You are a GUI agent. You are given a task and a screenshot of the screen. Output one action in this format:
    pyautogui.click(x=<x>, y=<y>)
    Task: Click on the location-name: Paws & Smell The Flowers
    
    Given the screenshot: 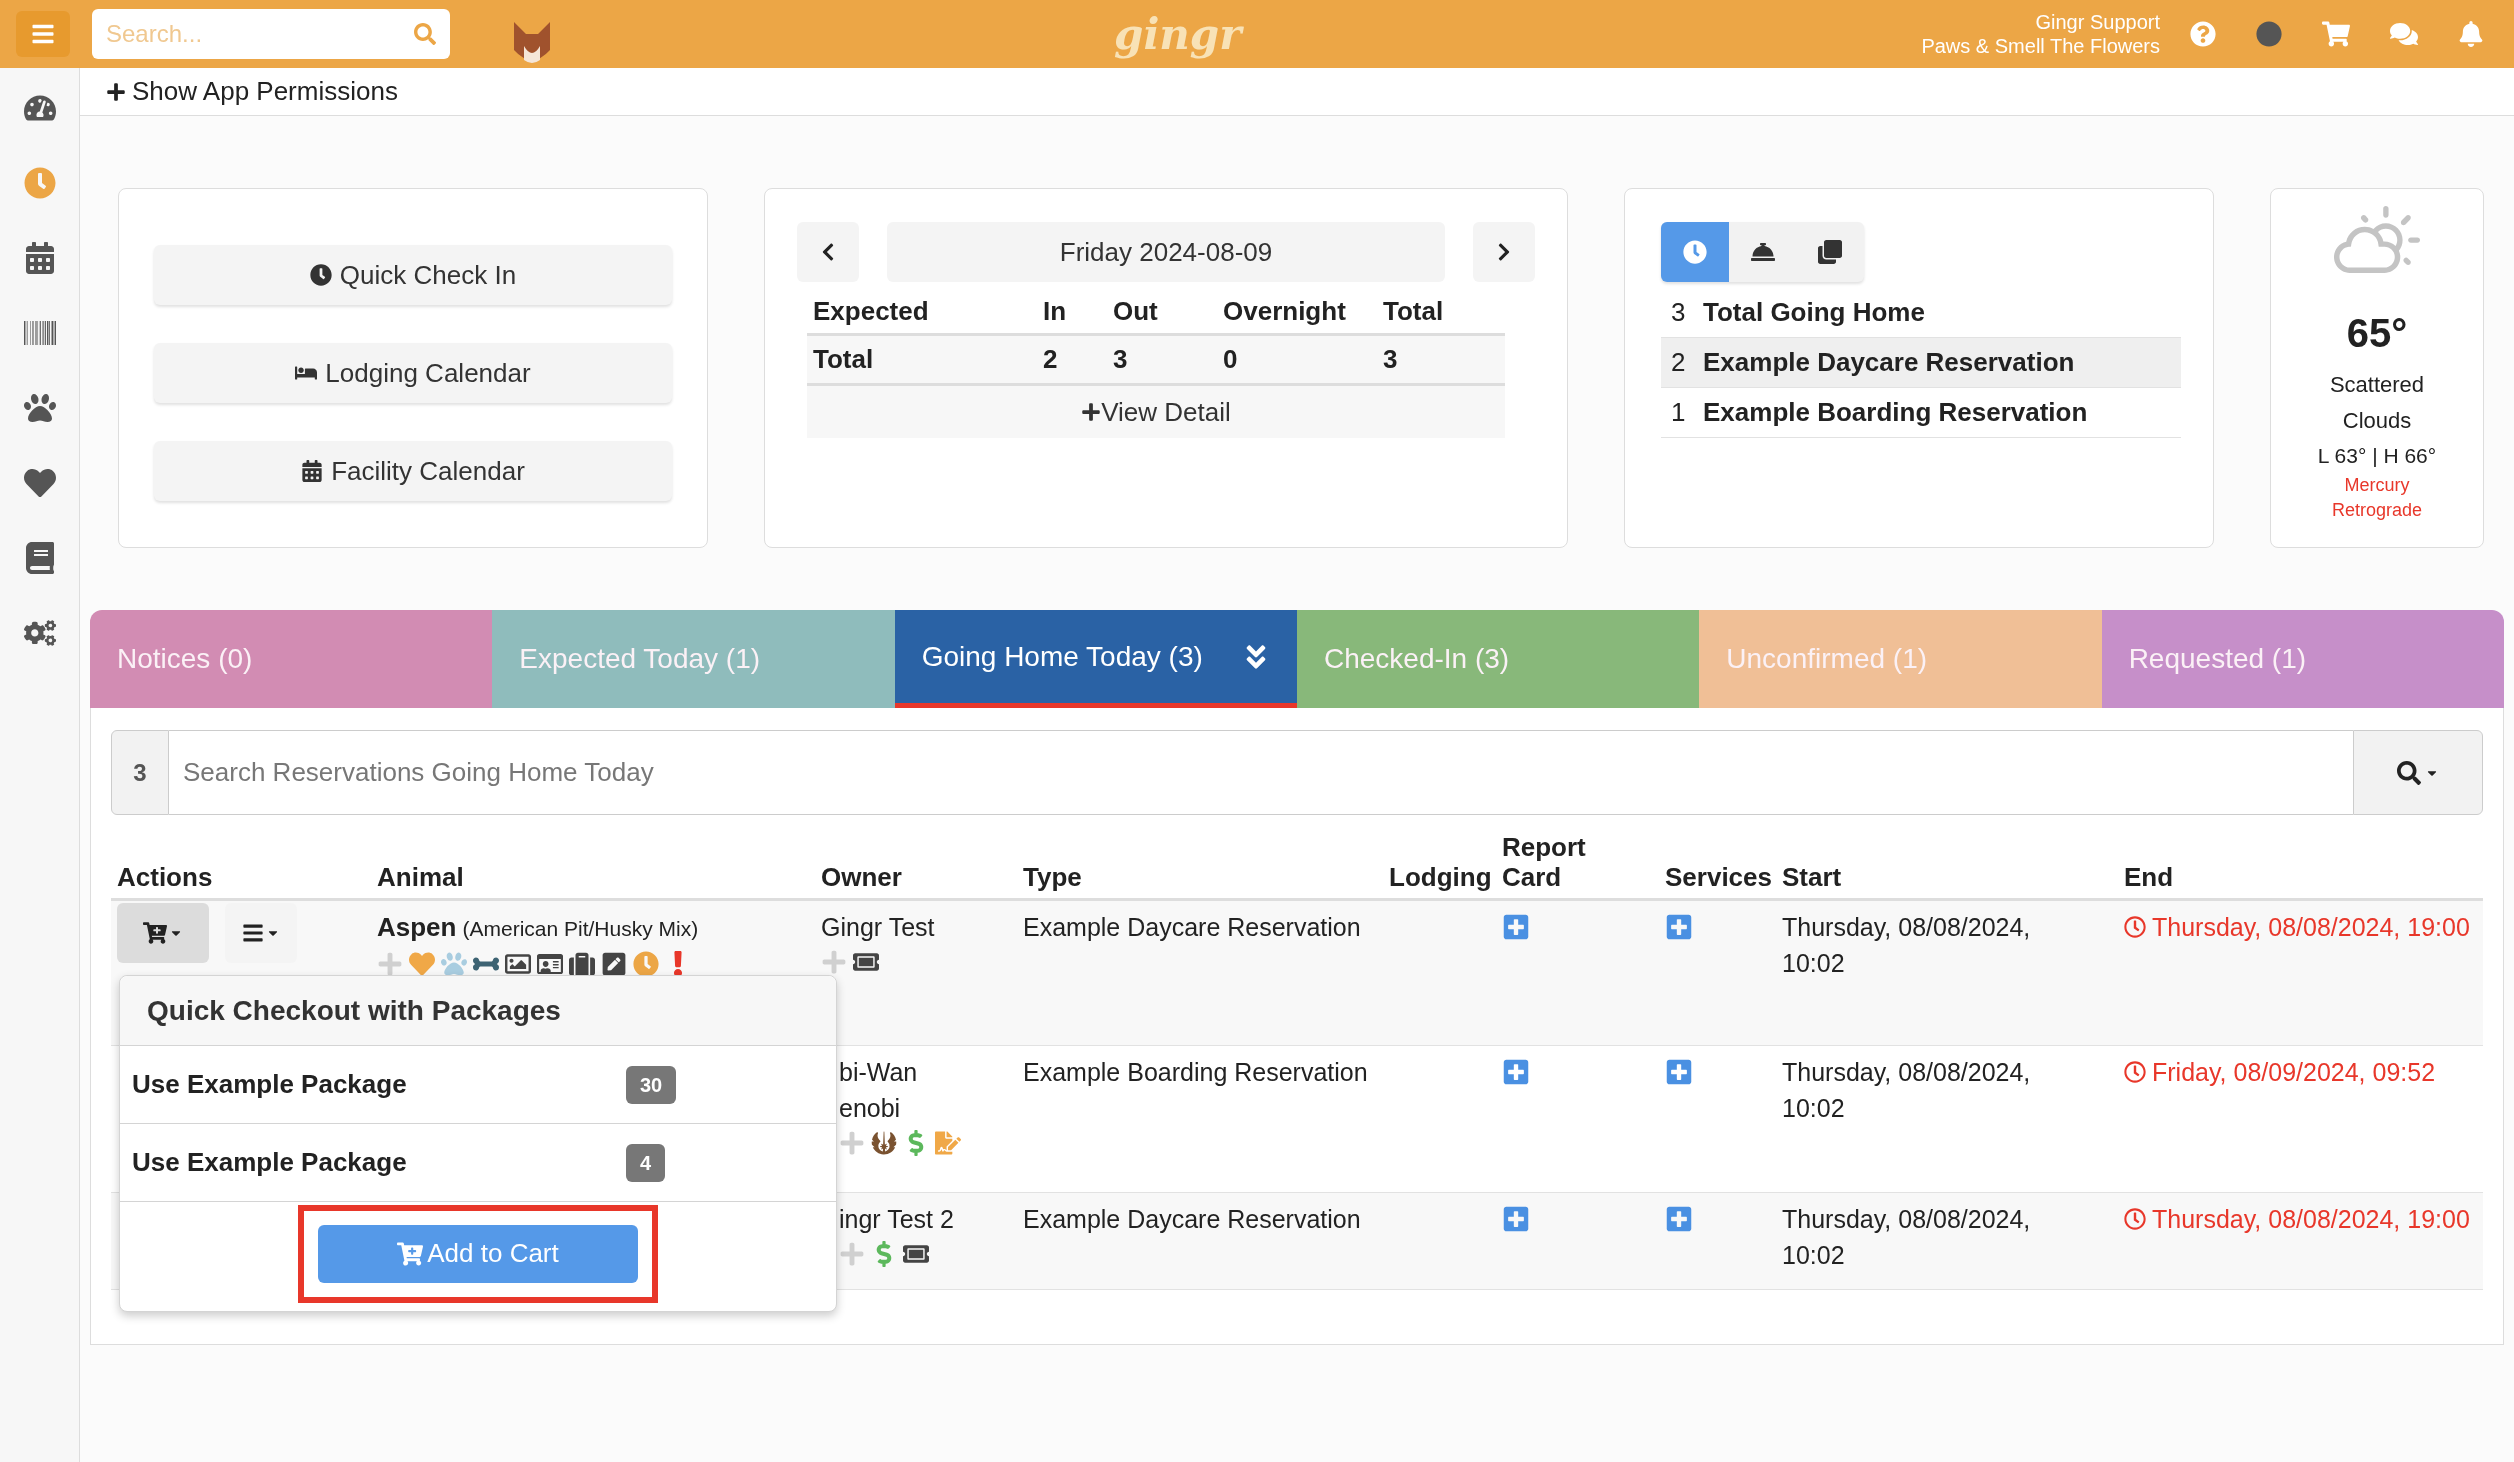 What is the action you would take?
    pyautogui.click(x=2040, y=46)
    